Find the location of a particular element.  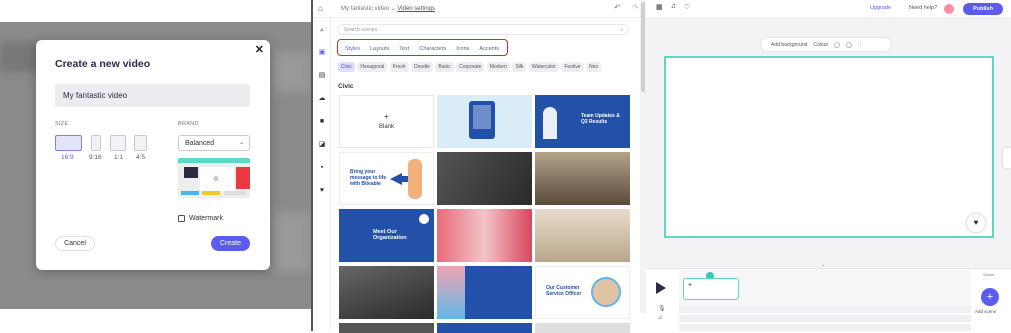

tab-characters: Characters is located at coordinates (432, 50).